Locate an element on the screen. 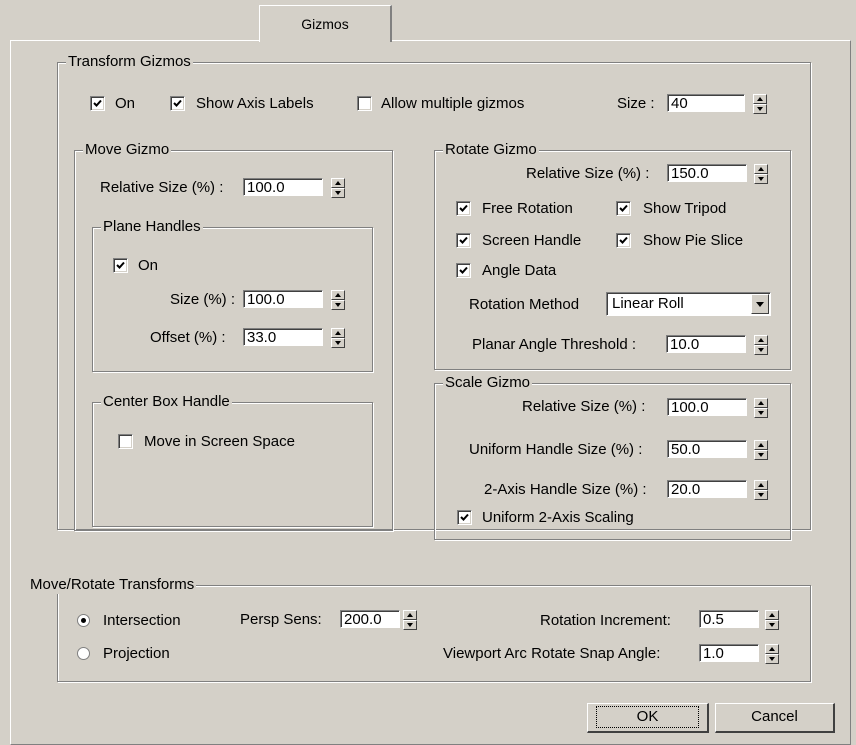 The width and height of the screenshot is (856, 745). move-relative-size-input: 100.0 is located at coordinates (283, 187).